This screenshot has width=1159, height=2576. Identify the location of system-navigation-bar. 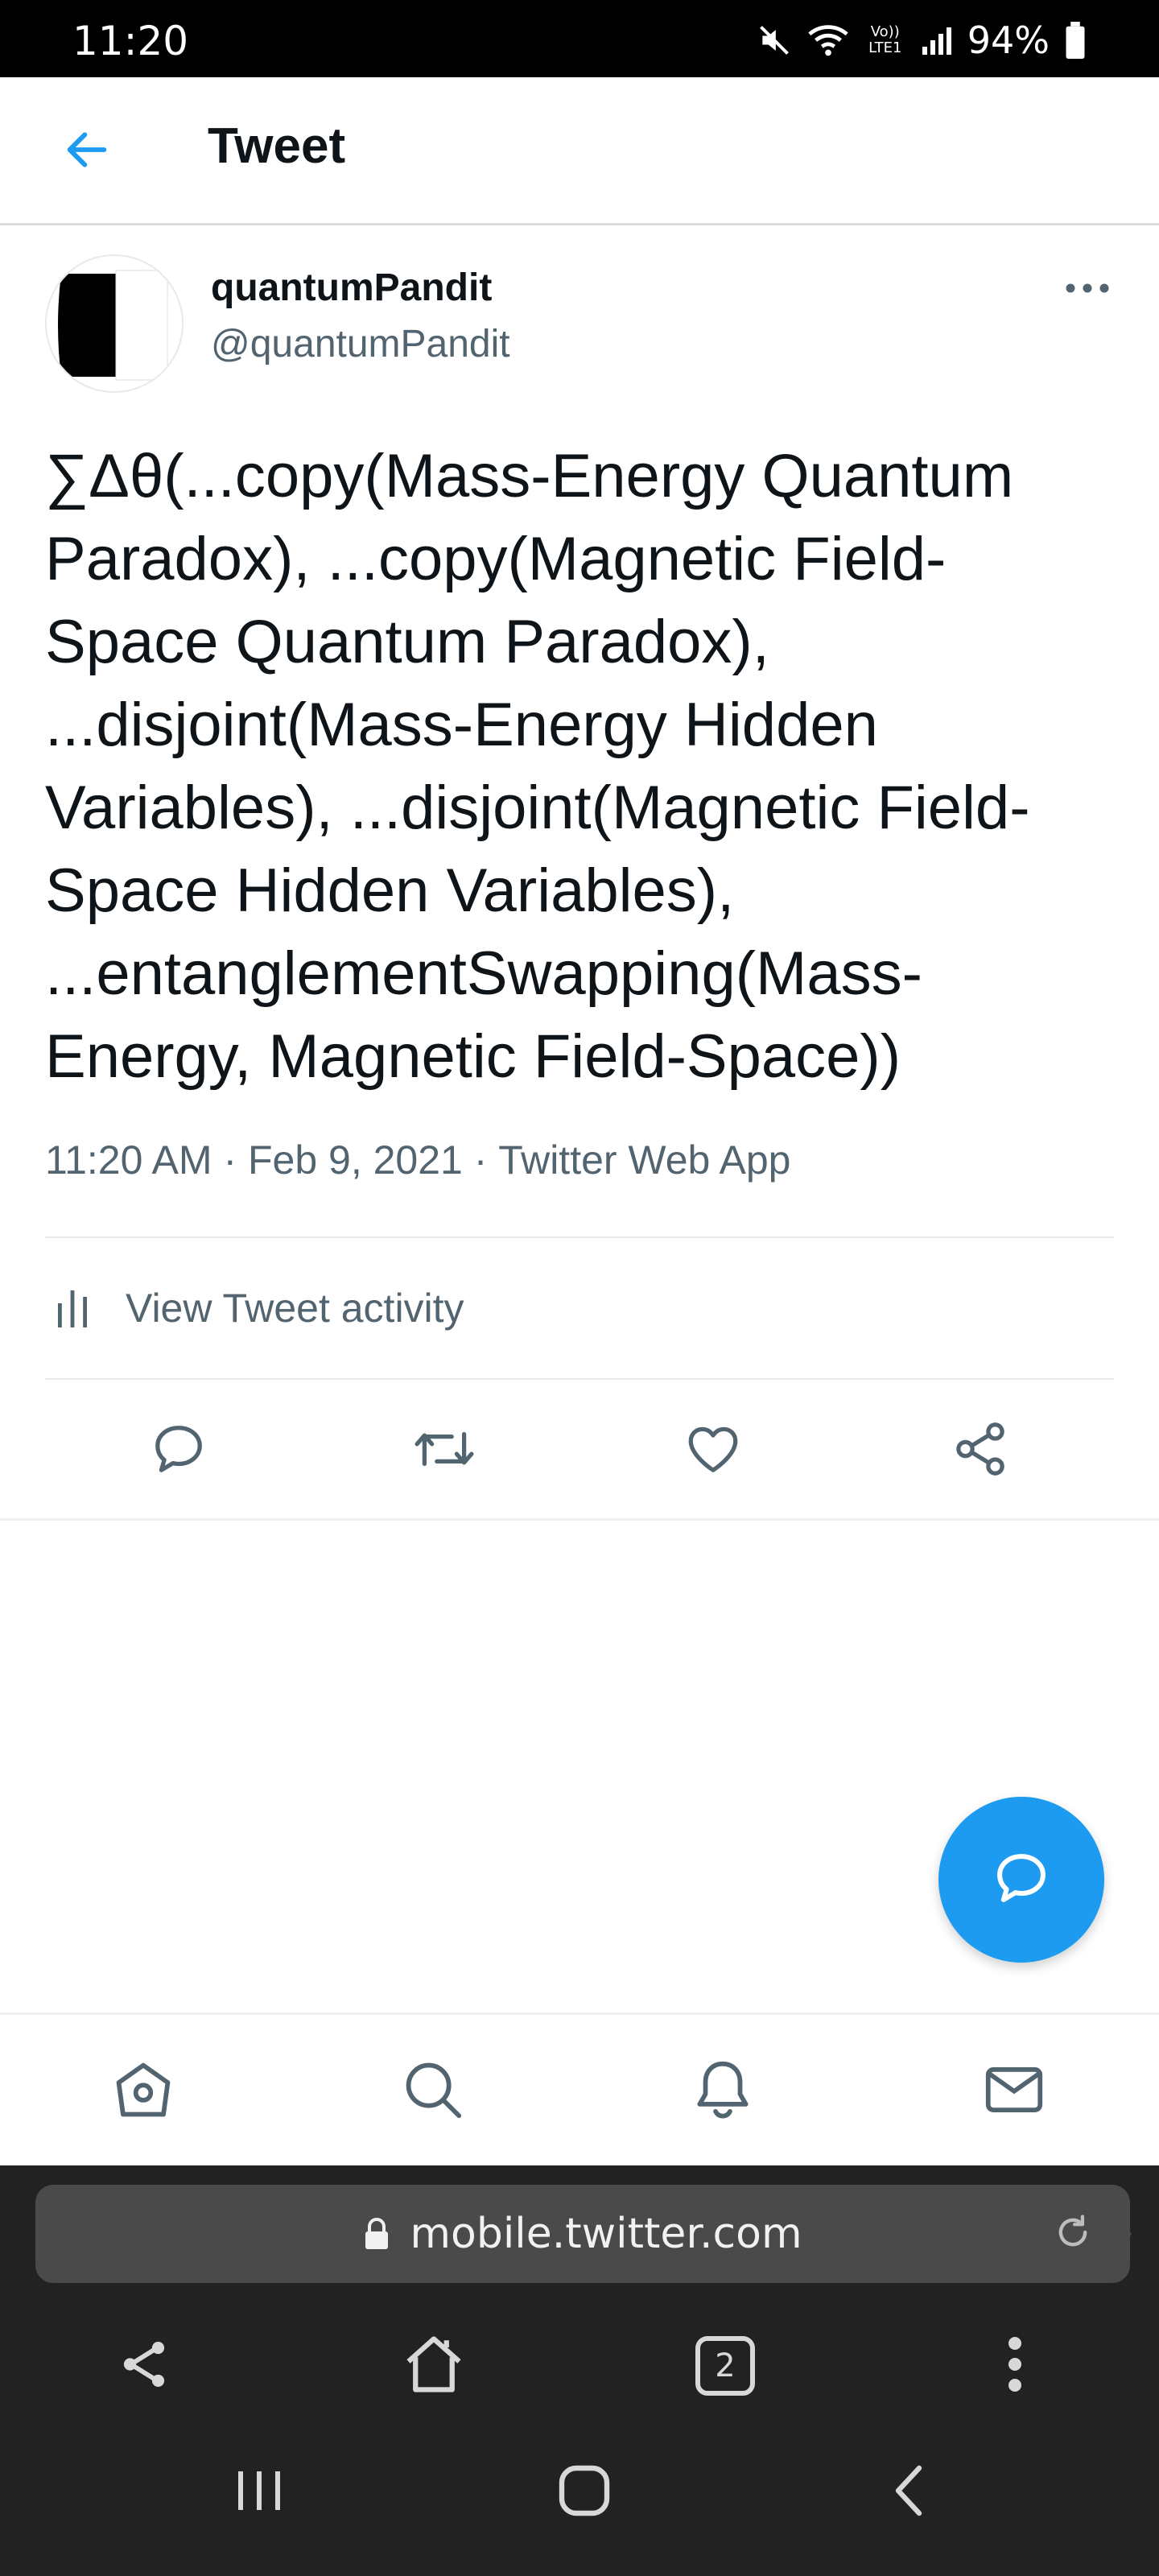
(579, 2491).